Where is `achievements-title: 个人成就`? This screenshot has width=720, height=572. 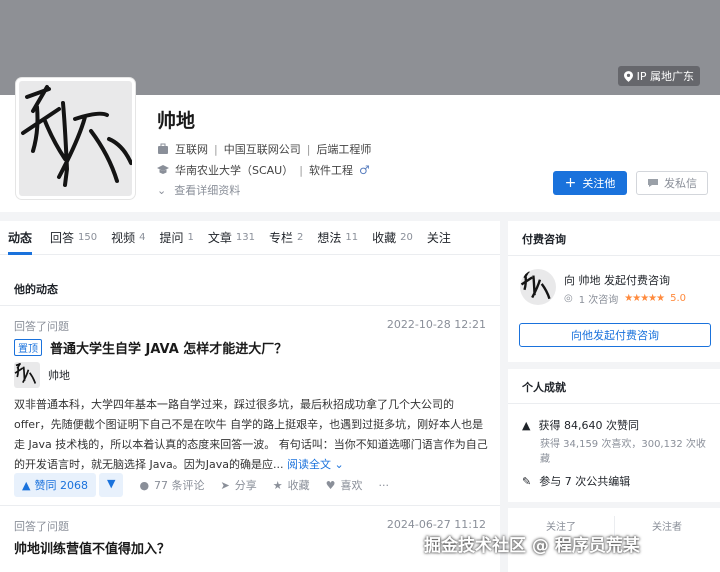 achievements-title: 个人成就 is located at coordinates (544, 387).